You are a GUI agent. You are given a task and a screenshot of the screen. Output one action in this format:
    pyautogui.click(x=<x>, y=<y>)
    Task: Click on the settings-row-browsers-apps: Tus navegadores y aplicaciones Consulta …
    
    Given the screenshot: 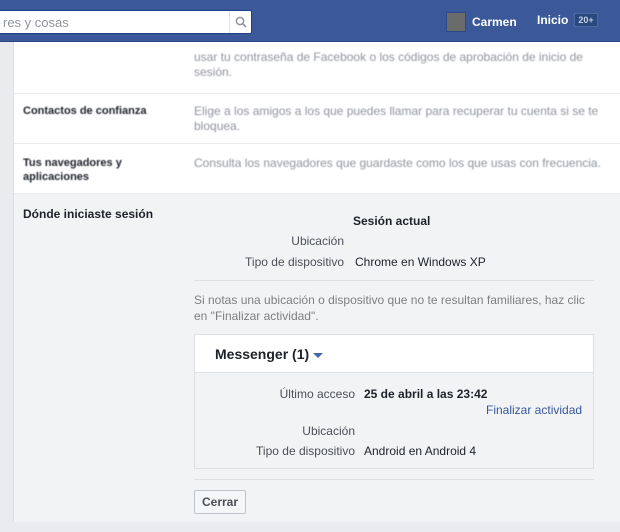 What is the action you would take?
    pyautogui.click(x=317, y=169)
    